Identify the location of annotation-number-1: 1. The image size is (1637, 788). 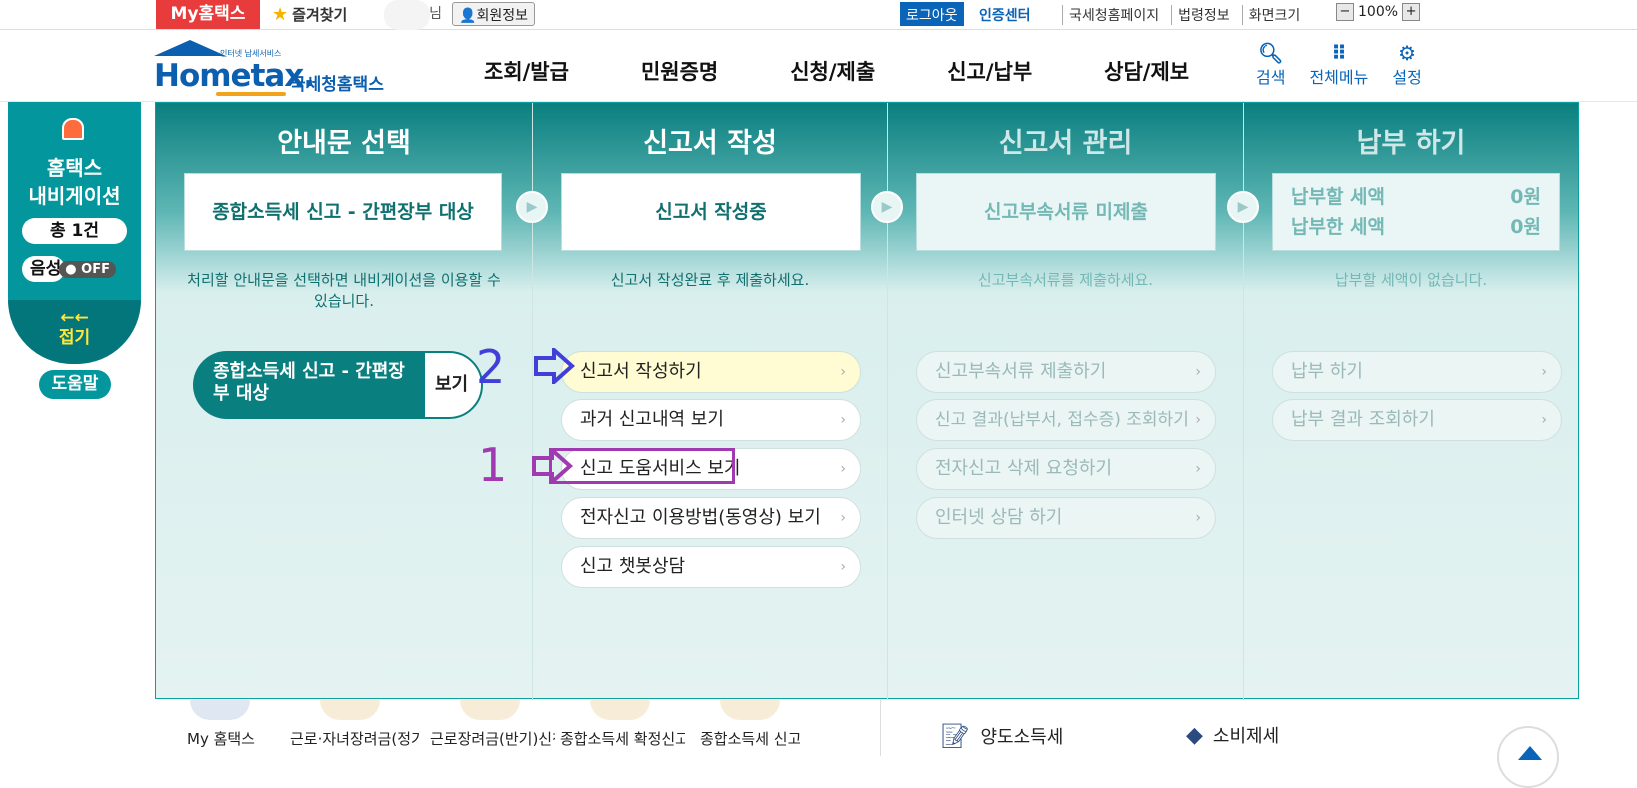
(493, 465).